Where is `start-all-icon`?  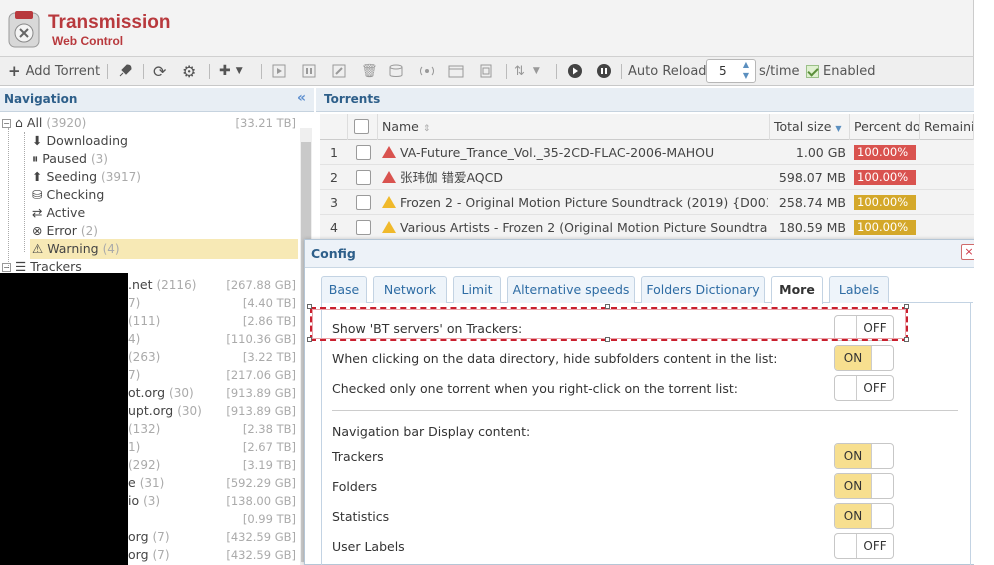
start-all-icon is located at coordinates (575, 71).